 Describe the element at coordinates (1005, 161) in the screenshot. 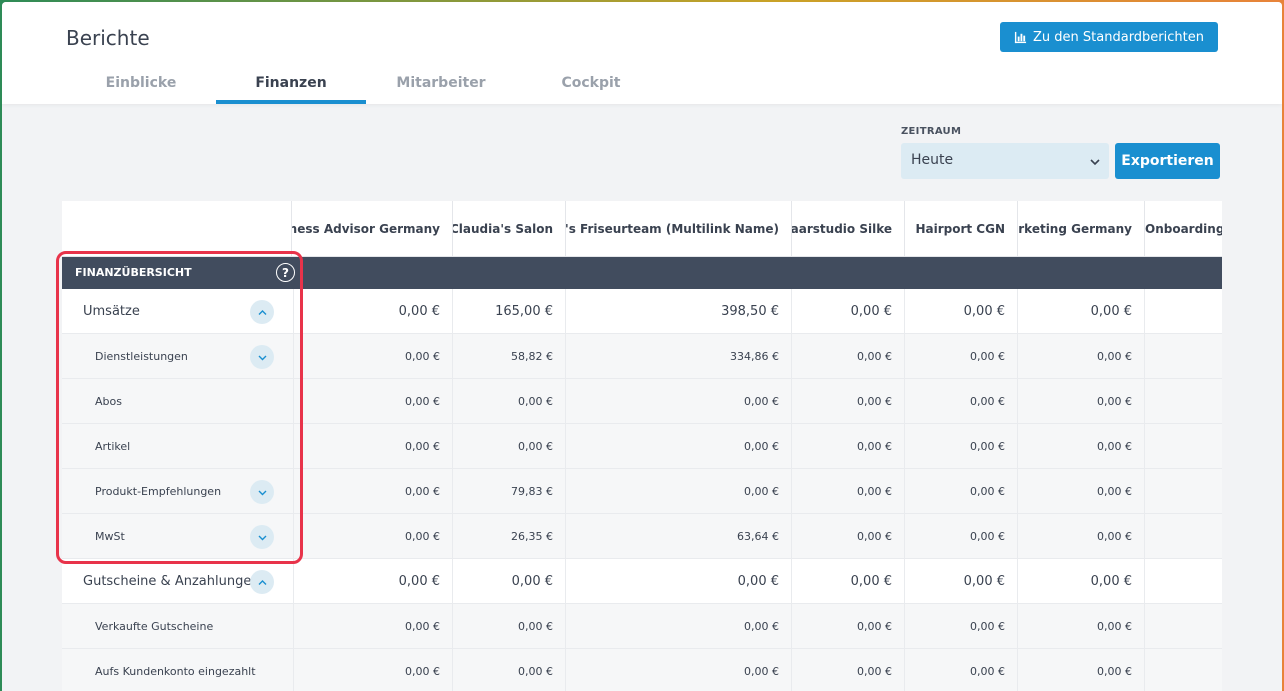

I see `zeitraum-select: Heute` at that location.